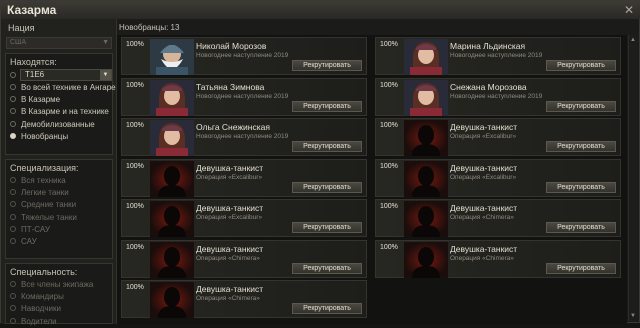 Image resolution: width=640 pixels, height=328 pixels. I want to click on radio-label: Все члены экипажа, so click(57, 284).